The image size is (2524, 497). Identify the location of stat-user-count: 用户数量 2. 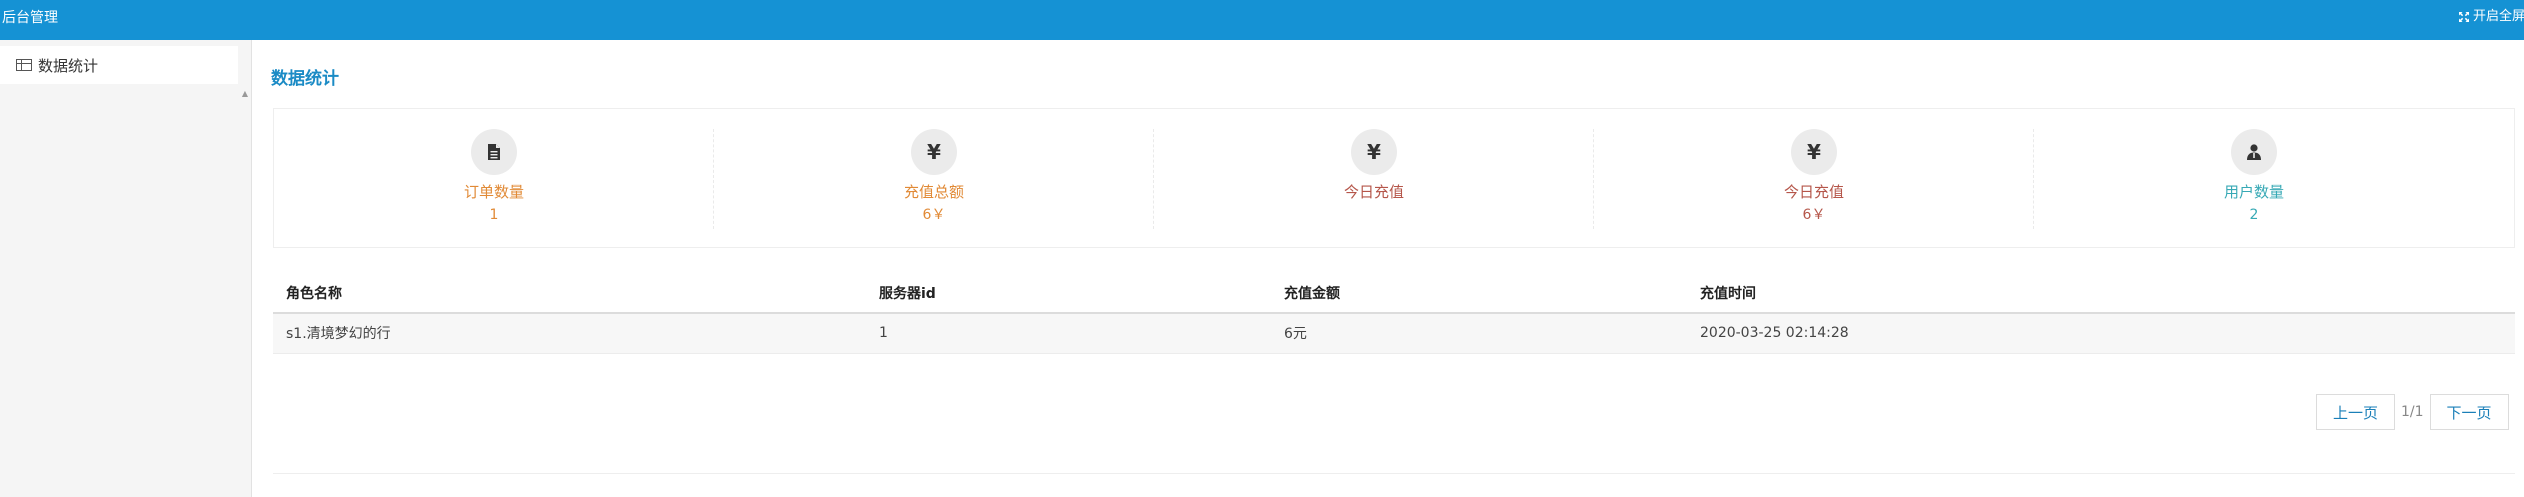
(2254, 179).